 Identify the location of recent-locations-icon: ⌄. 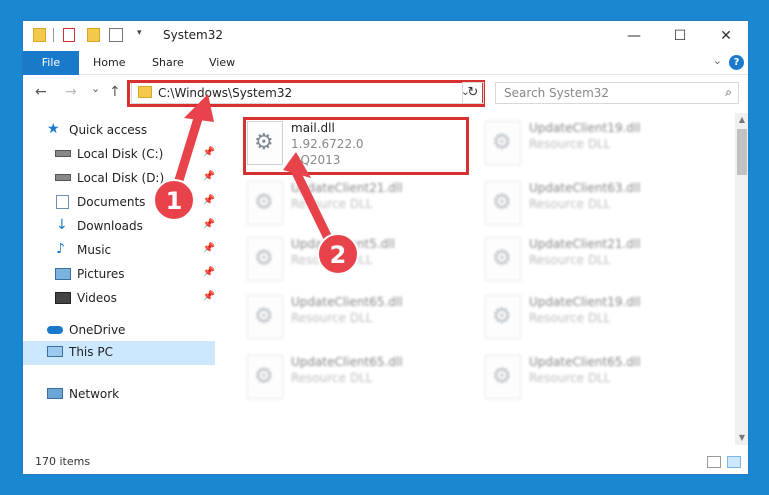
(95, 88).